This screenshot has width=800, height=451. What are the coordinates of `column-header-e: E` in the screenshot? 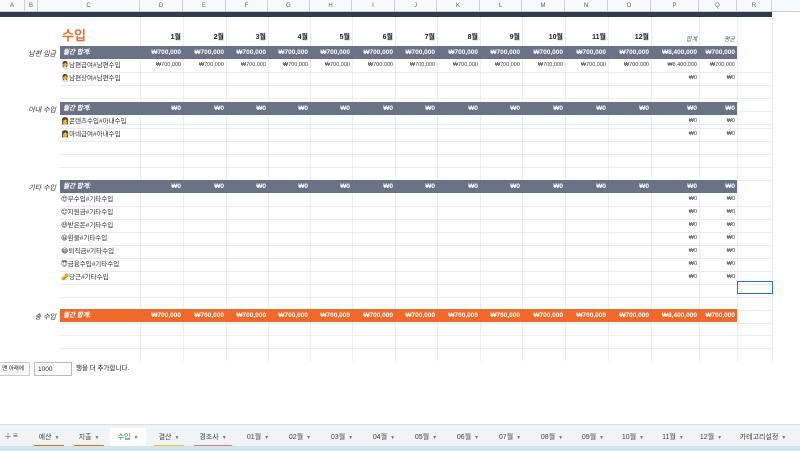 It's located at (204, 6).